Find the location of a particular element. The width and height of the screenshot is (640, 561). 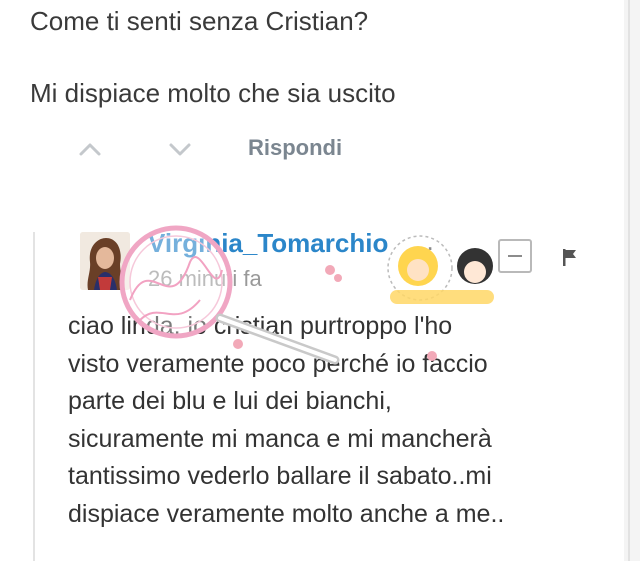

collapse-button is located at coordinates (515, 256).